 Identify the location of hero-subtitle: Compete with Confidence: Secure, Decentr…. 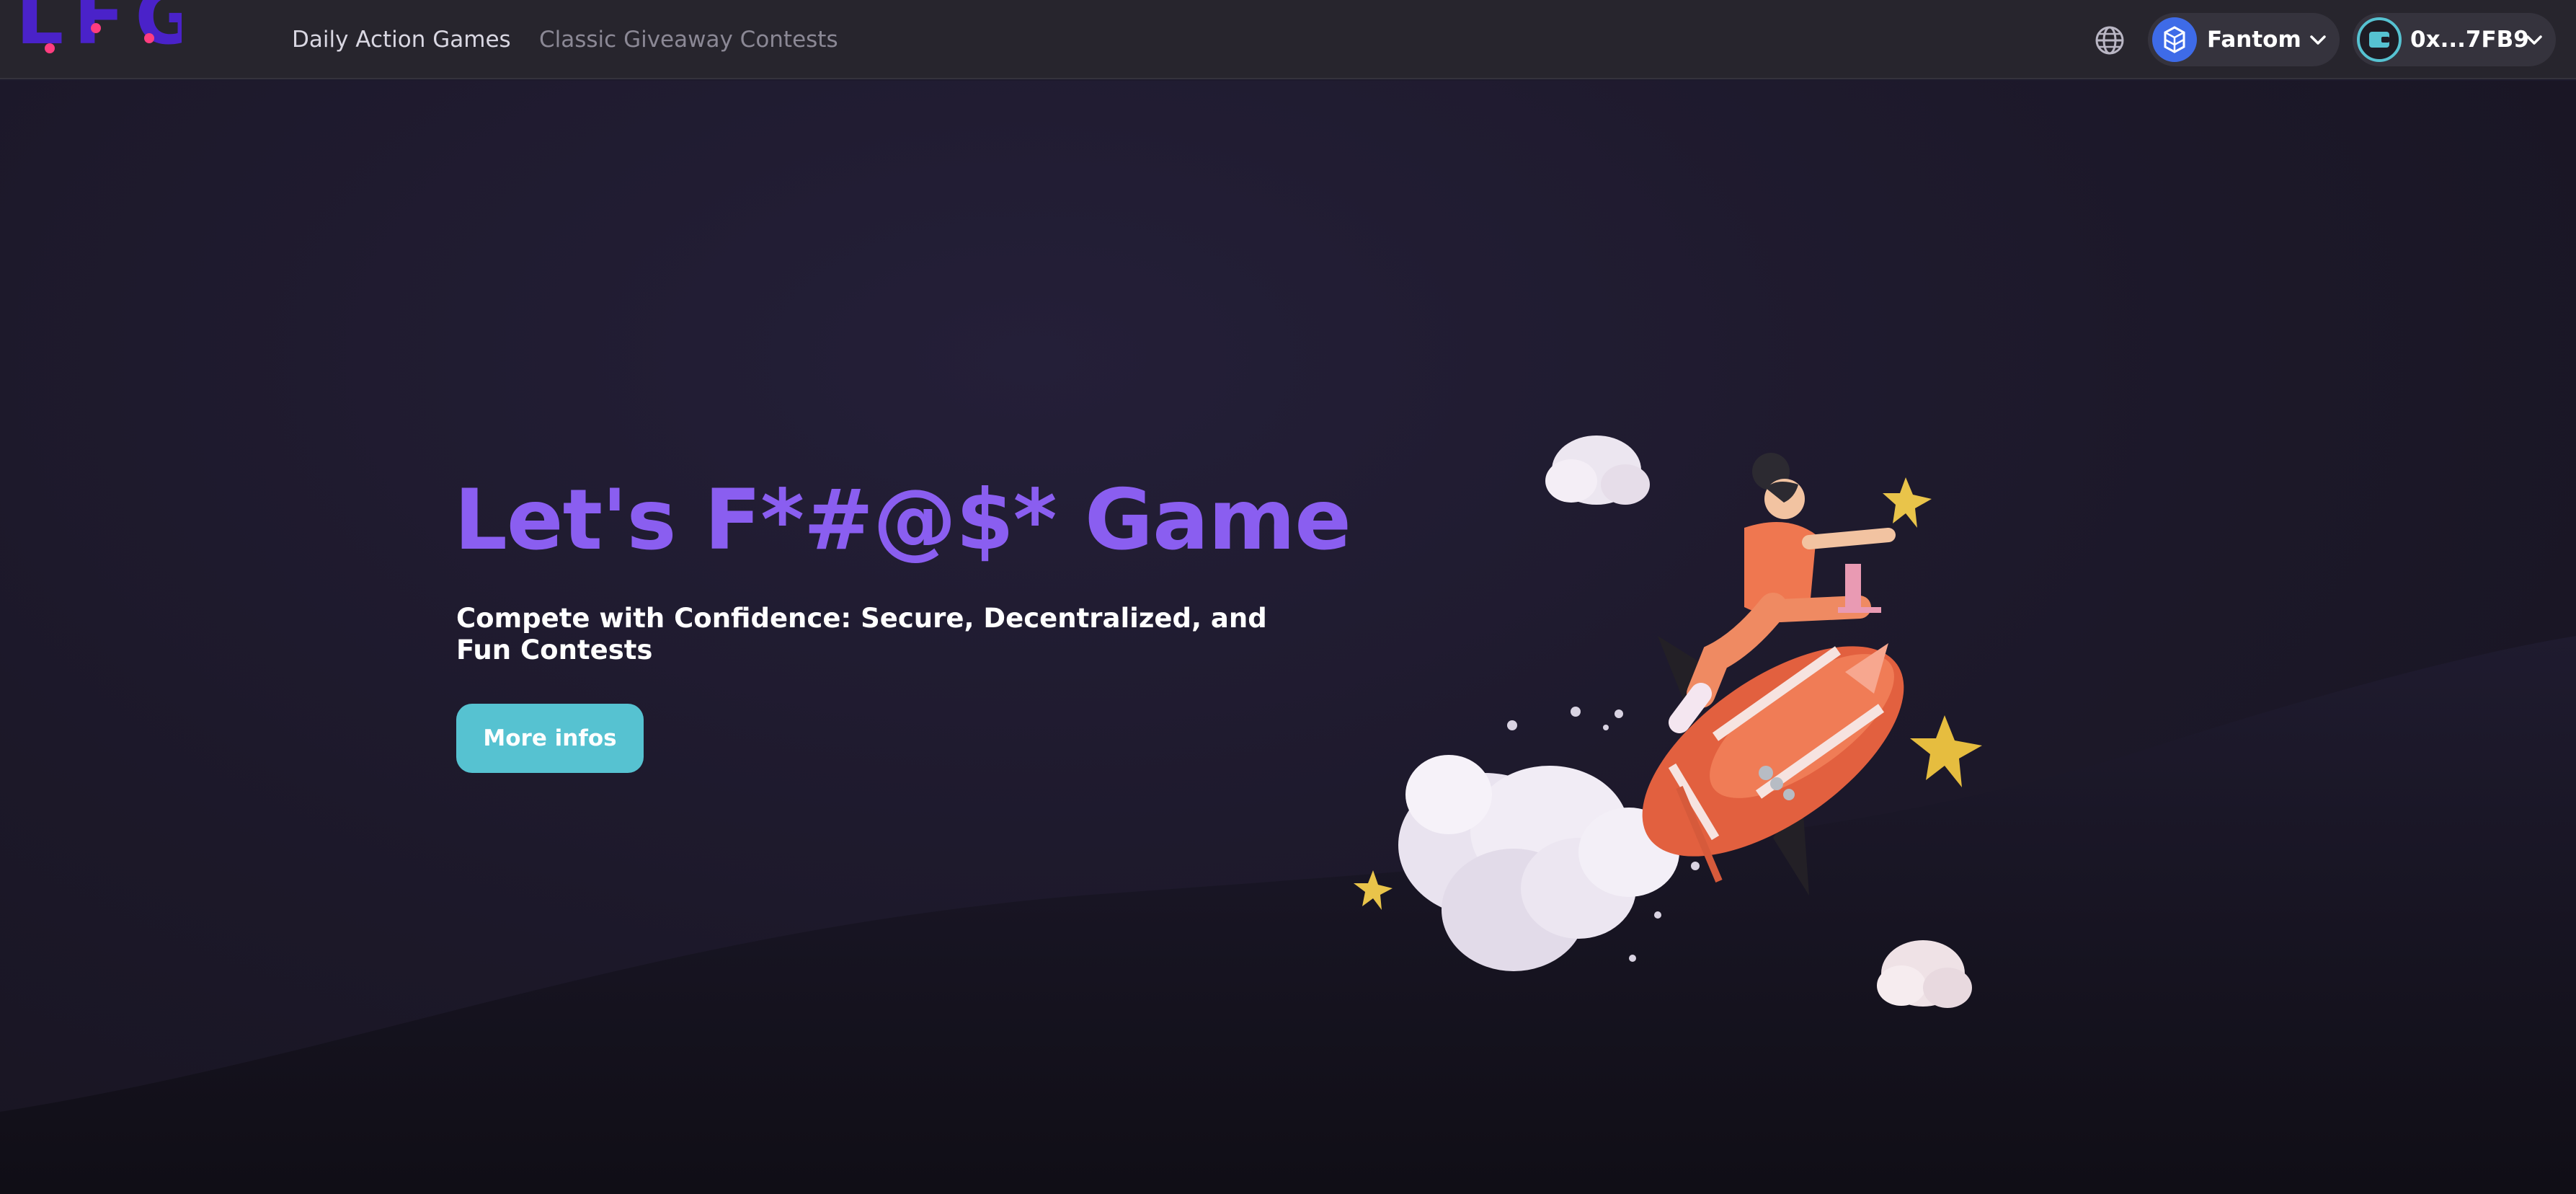
(861, 634).